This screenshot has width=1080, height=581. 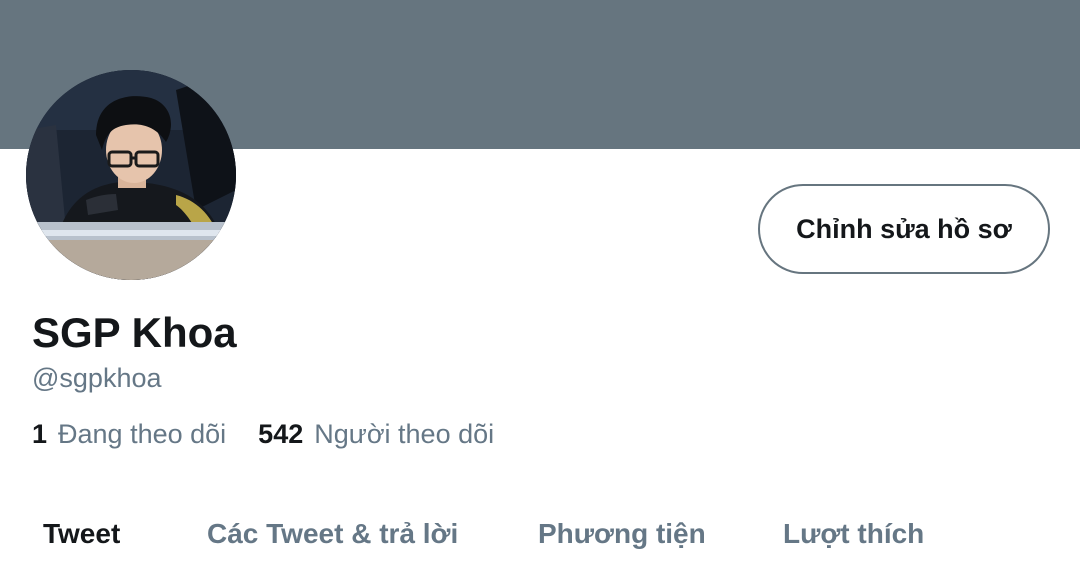 What do you see at coordinates (81, 534) in the screenshot?
I see `tab-tweets: Tweet` at bounding box center [81, 534].